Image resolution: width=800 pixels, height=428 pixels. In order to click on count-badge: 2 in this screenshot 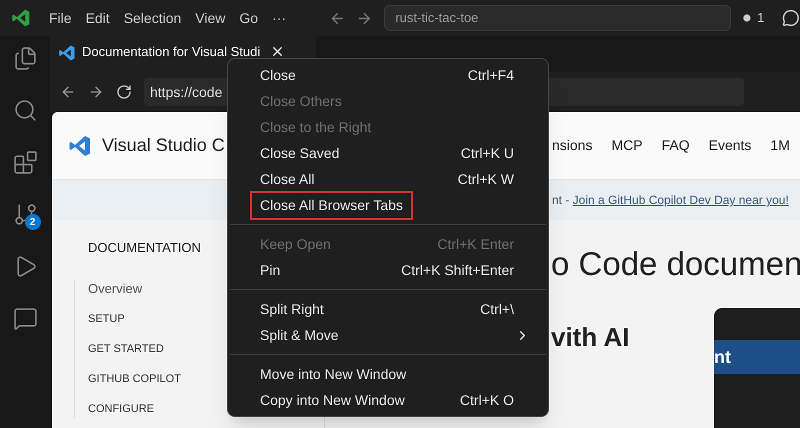, I will do `click(32, 222)`.